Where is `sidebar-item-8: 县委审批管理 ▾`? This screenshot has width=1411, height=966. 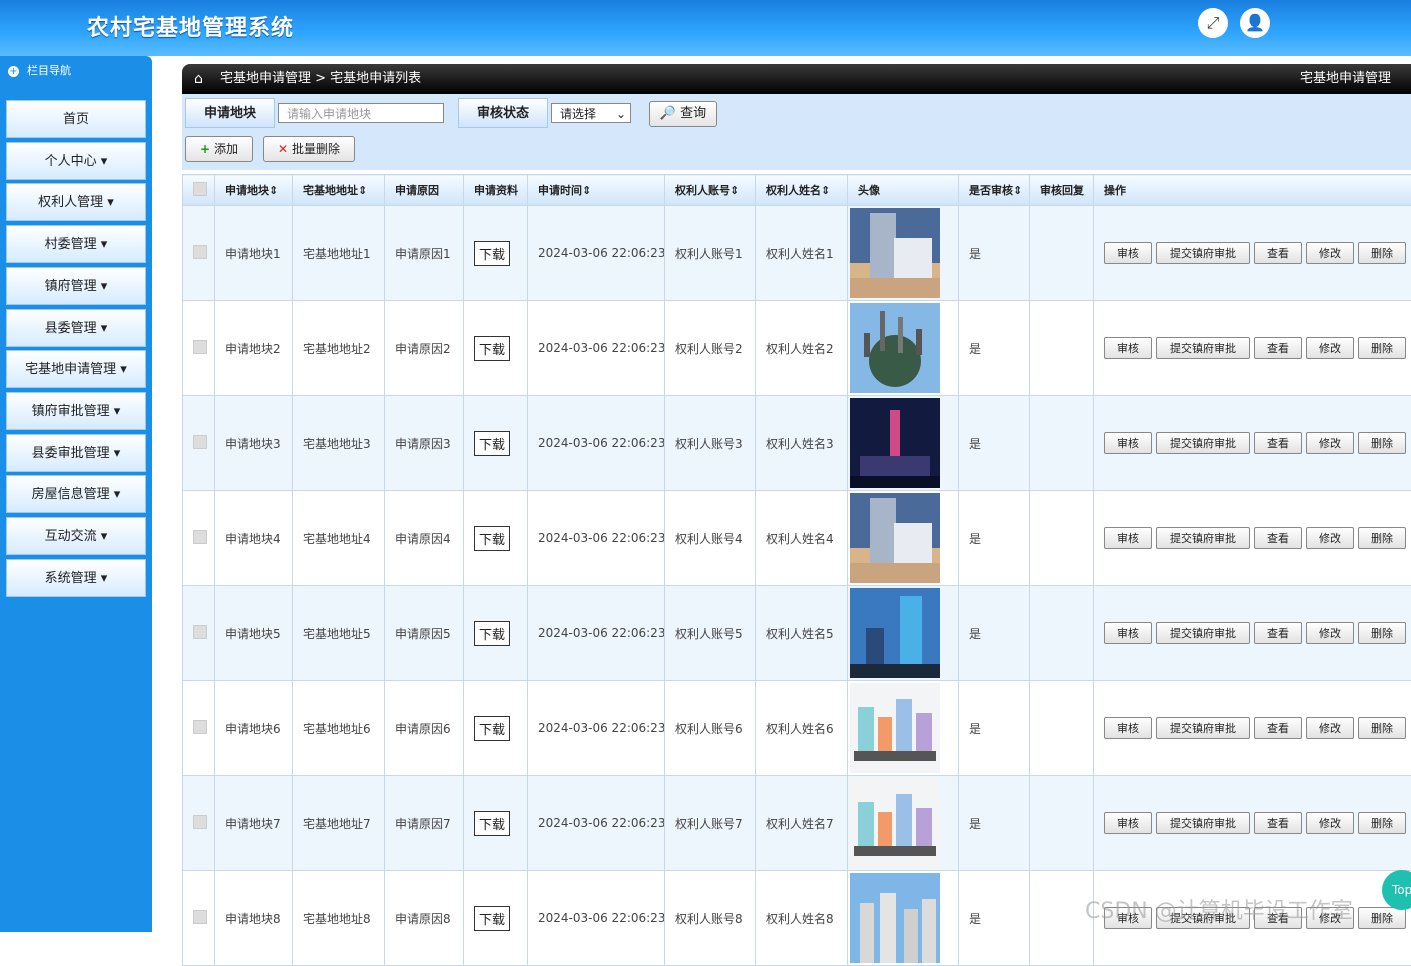 sidebar-item-8: 县委审批管理 ▾ is located at coordinates (76, 453).